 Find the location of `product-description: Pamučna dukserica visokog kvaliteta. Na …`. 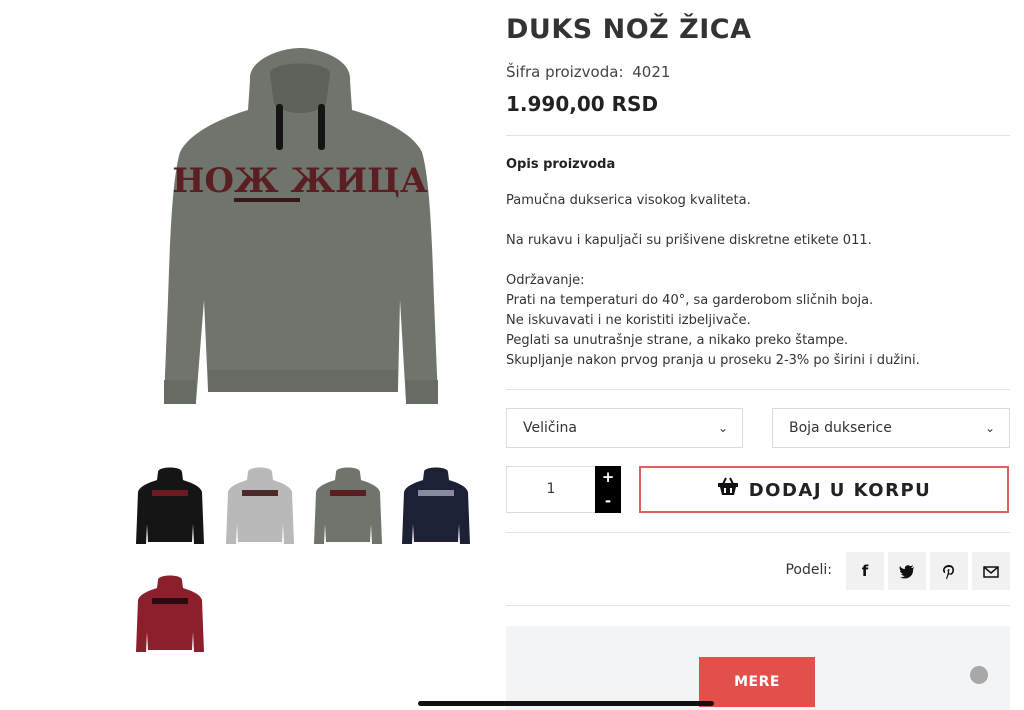

product-description: Pamučna dukserica visokog kvaliteta. Na … is located at coordinates (756, 281).